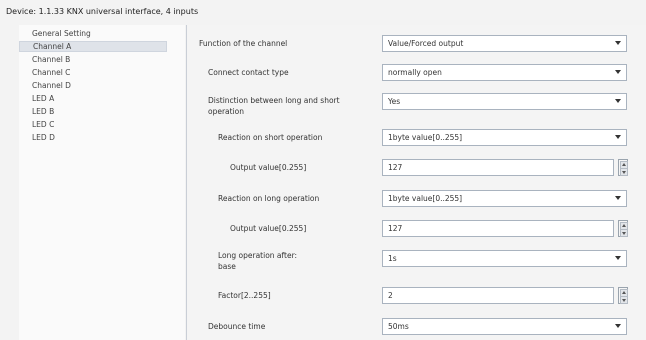 This screenshot has width=646, height=340. Describe the element at coordinates (425, 198) in the screenshot. I see `long-reaction-value: 1byte value[0..255]` at that location.